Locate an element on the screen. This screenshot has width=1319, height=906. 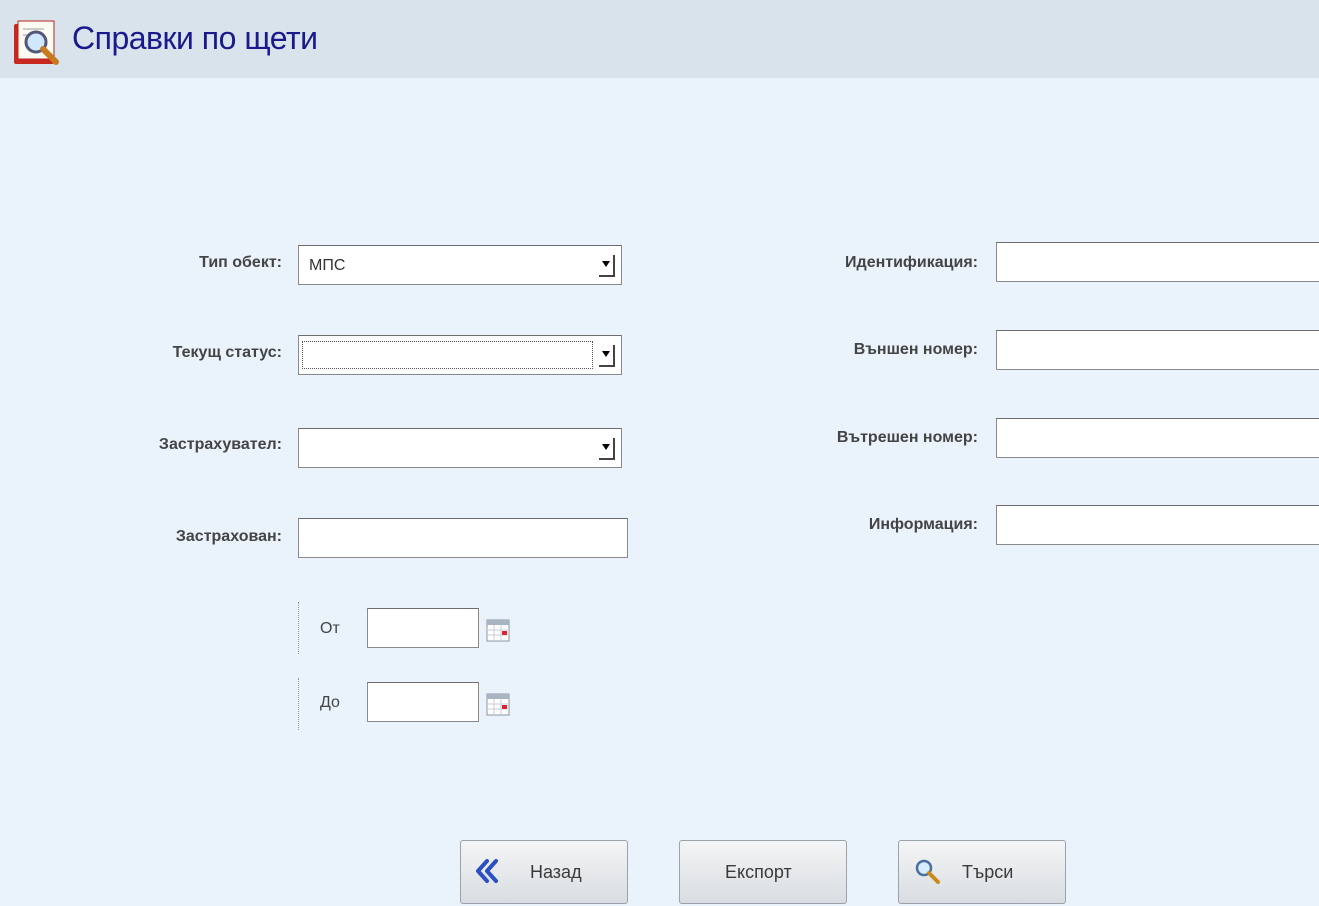
date-to-label: До is located at coordinates (330, 702).